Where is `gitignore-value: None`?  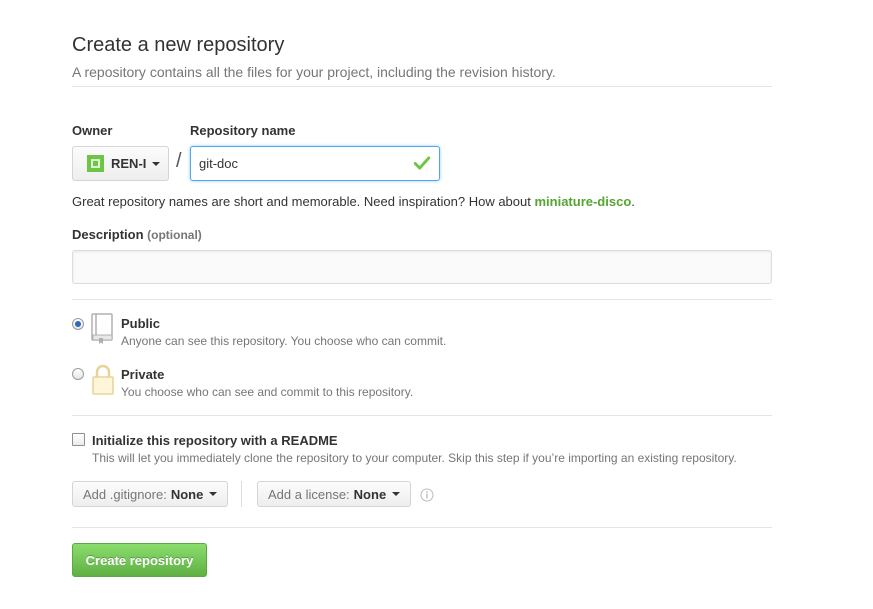 gitignore-value: None is located at coordinates (187, 494).